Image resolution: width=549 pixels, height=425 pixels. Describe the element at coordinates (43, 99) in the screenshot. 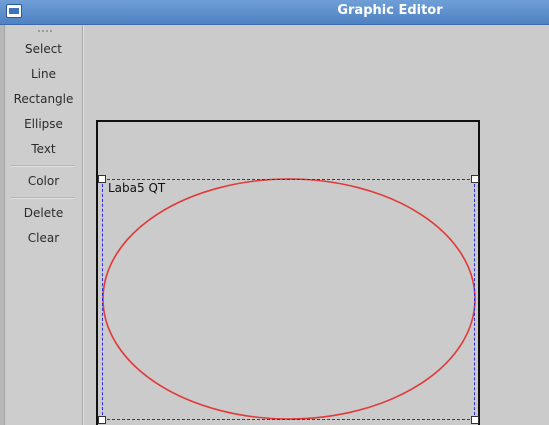

I see `tool-rectangle-button: Rectangle` at that location.